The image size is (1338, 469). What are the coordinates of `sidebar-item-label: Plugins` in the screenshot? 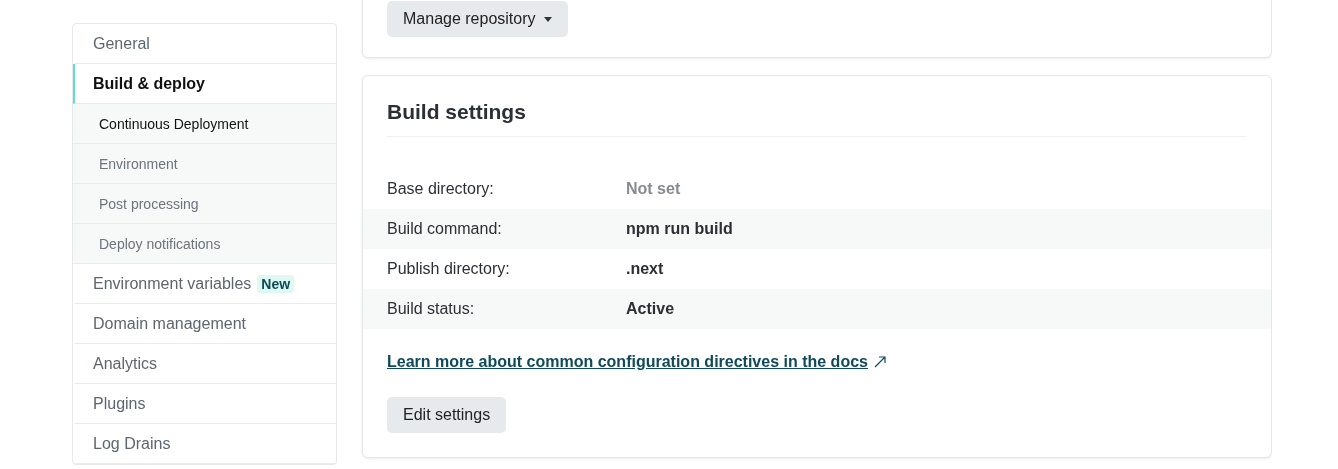 It's located at (119, 403).